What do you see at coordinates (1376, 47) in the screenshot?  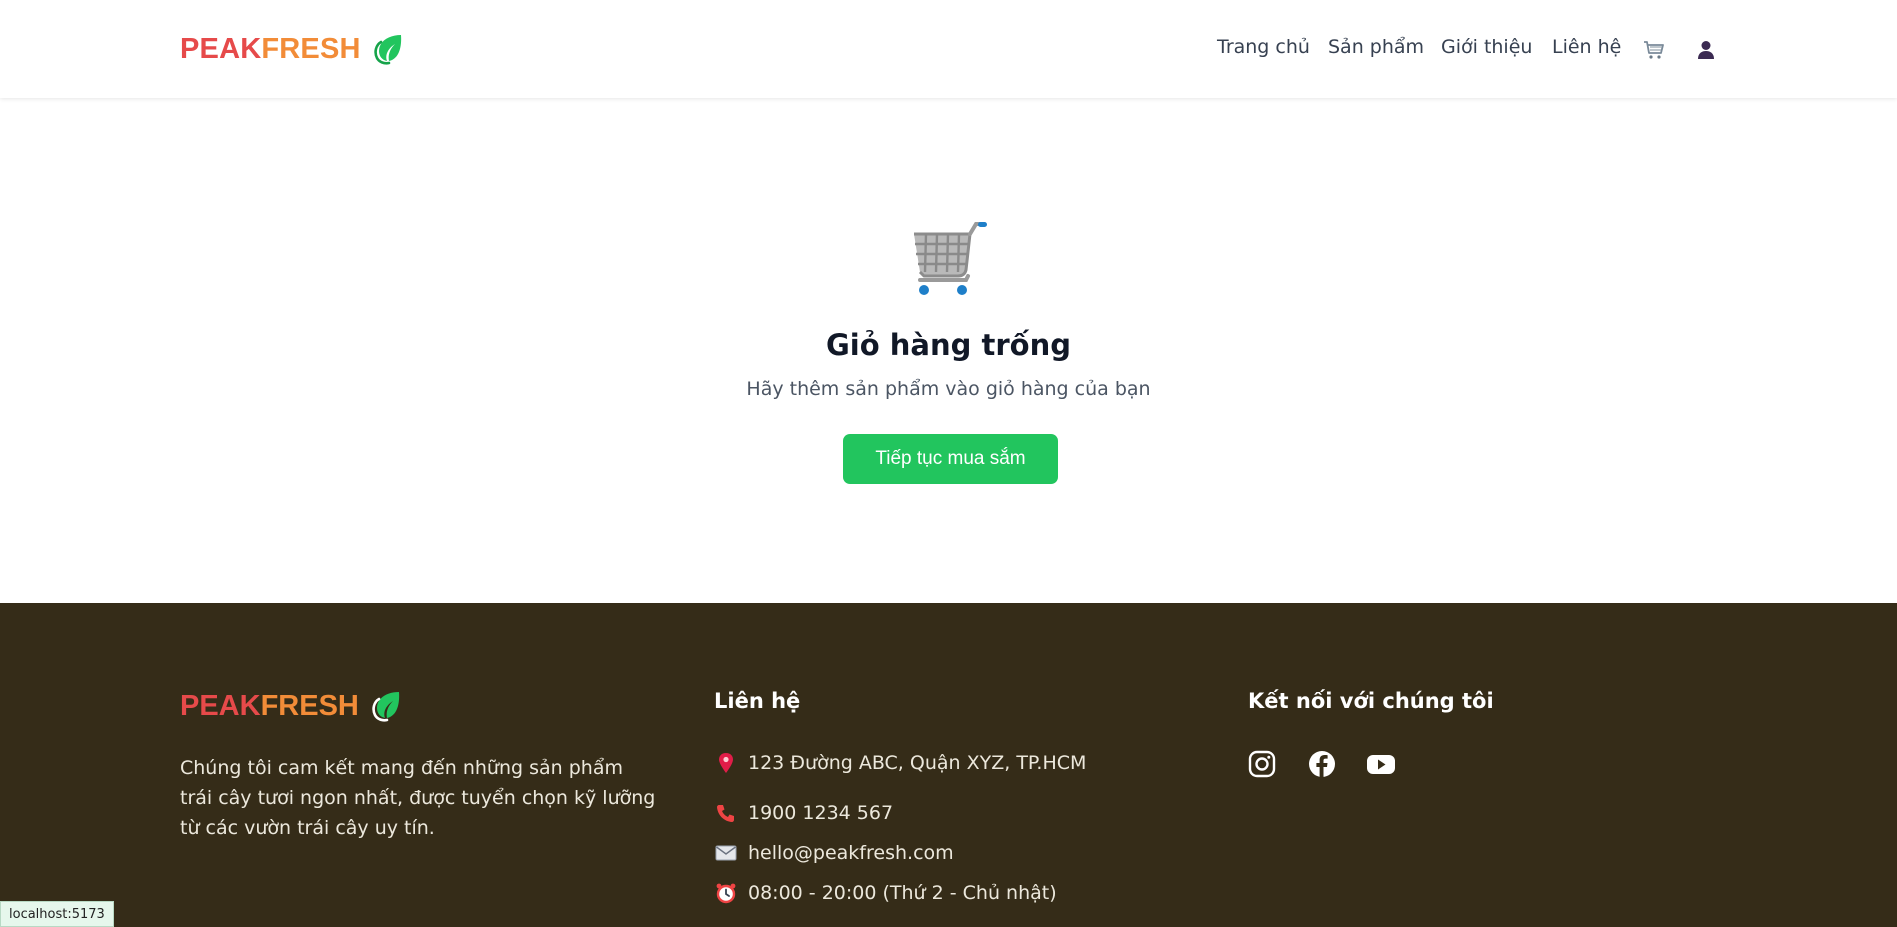 I see `nav-products: Sản phẩm` at bounding box center [1376, 47].